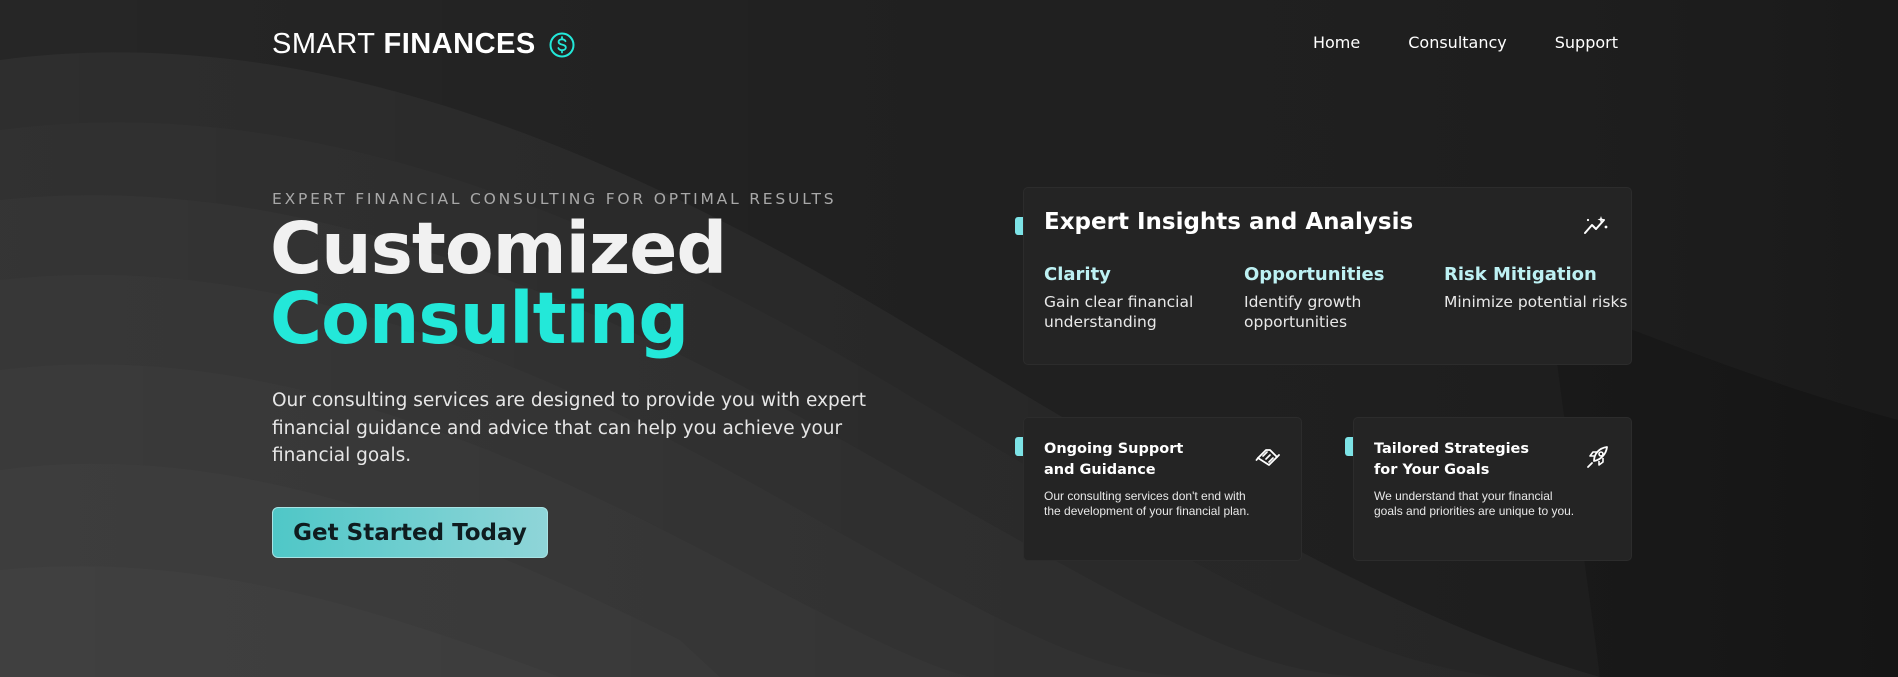  Describe the element at coordinates (1432, 469) in the screenshot. I see `feature-title-line-2: for Your Goals` at that location.